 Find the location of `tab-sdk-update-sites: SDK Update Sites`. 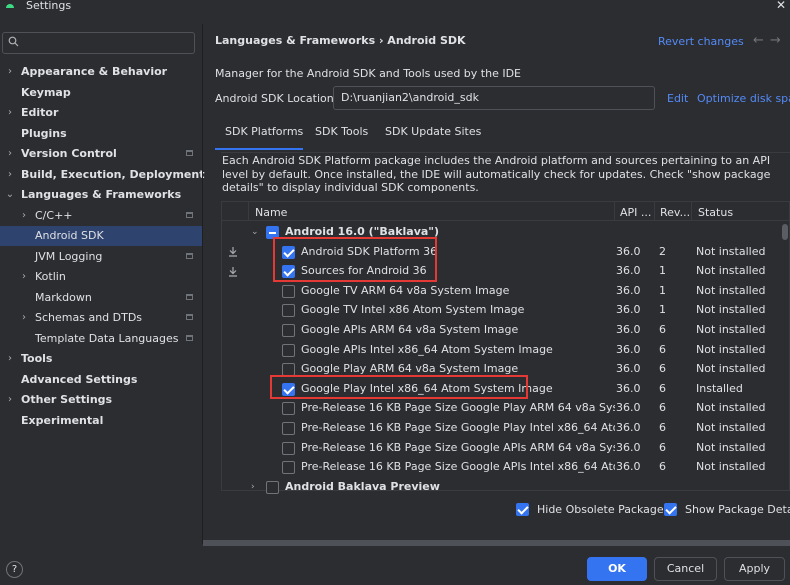

tab-sdk-update-sites: SDK Update Sites is located at coordinates (433, 131).